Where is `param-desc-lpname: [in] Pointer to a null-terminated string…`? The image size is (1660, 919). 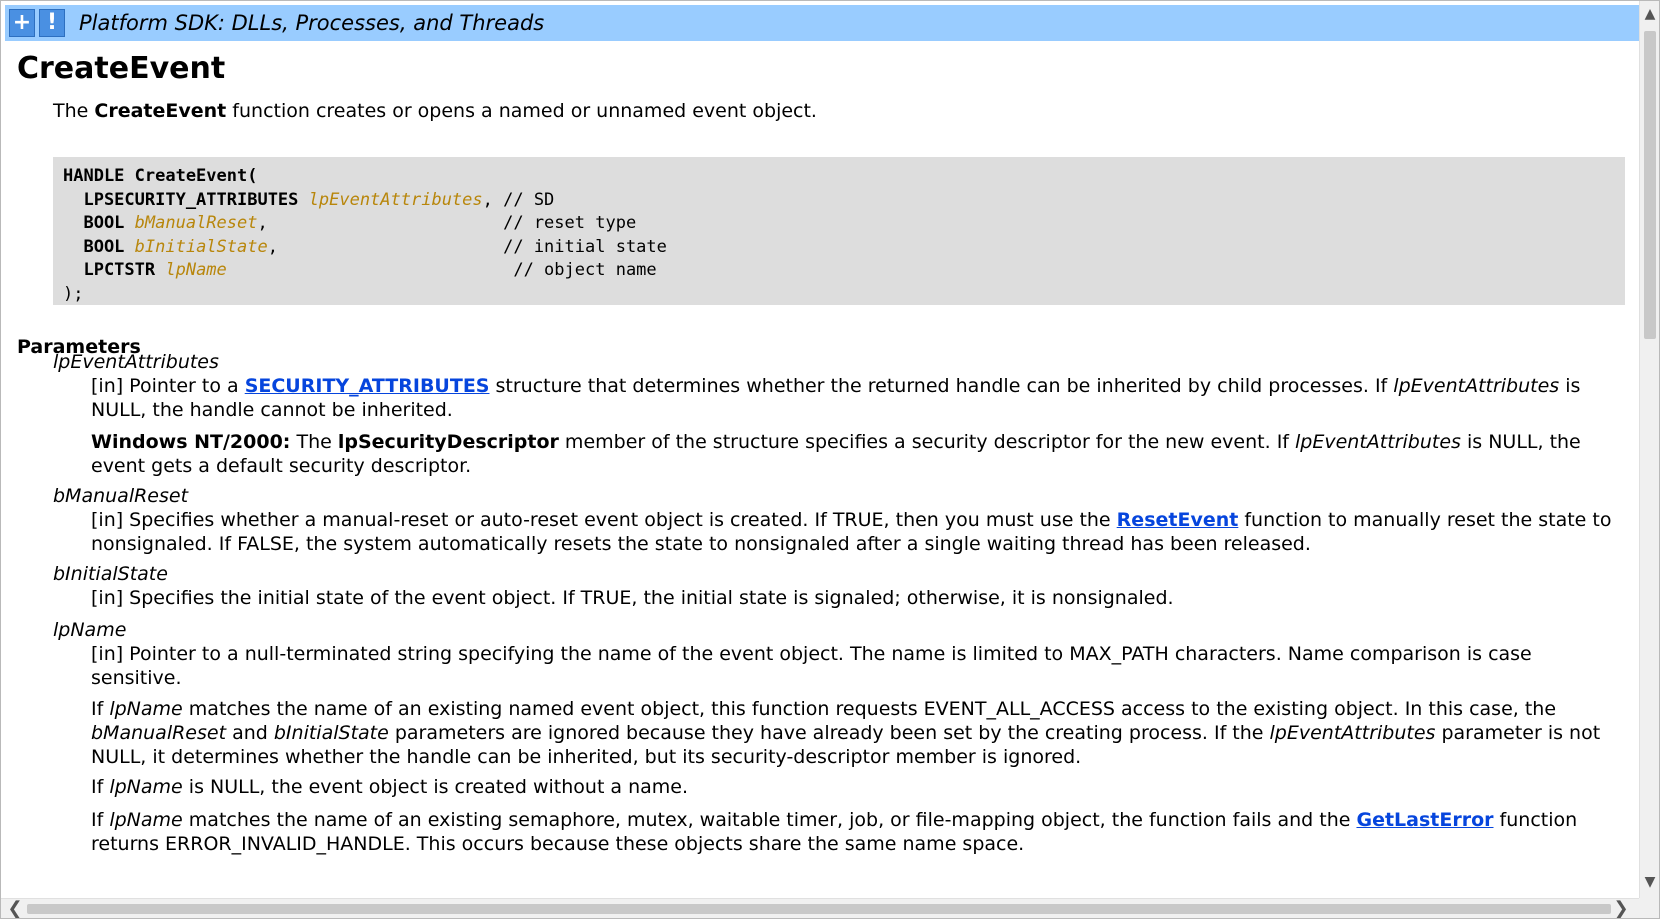
param-desc-lpname: [in] Pointer to a null-terminated string… is located at coordinates (811, 666).